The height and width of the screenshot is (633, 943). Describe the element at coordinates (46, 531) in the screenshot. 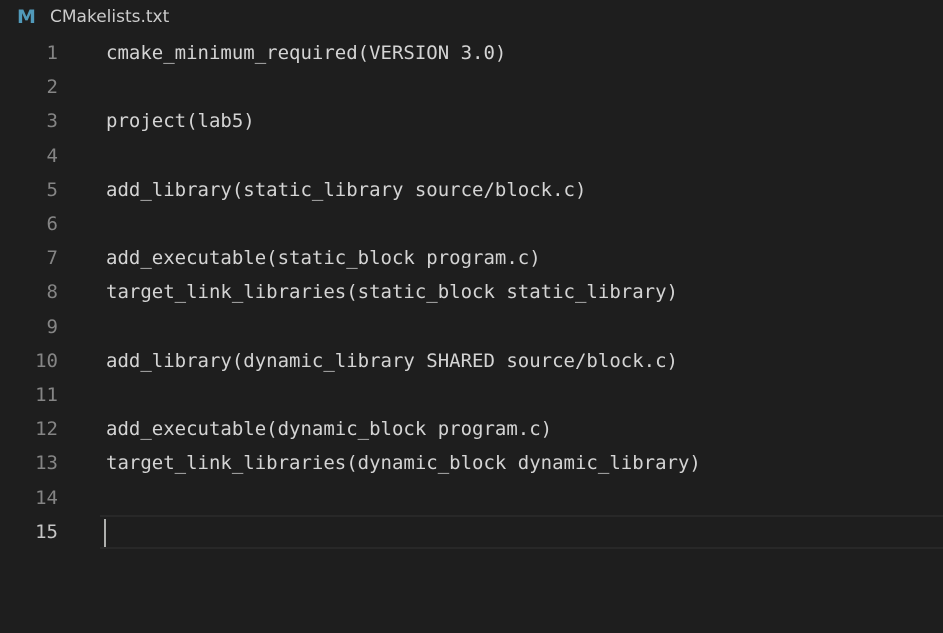

I see `active-line-number: 15` at that location.